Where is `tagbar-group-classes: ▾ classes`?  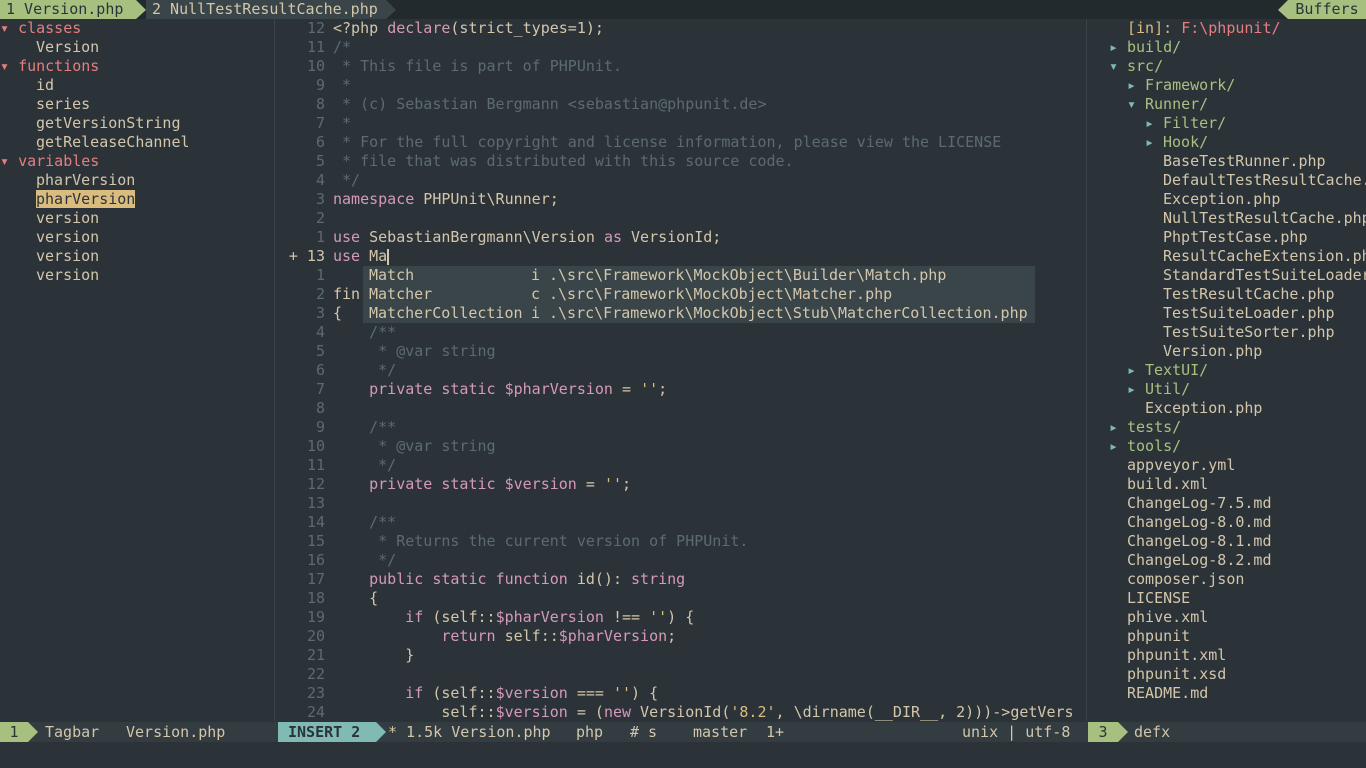 tagbar-group-classes: ▾ classes is located at coordinates (137, 28).